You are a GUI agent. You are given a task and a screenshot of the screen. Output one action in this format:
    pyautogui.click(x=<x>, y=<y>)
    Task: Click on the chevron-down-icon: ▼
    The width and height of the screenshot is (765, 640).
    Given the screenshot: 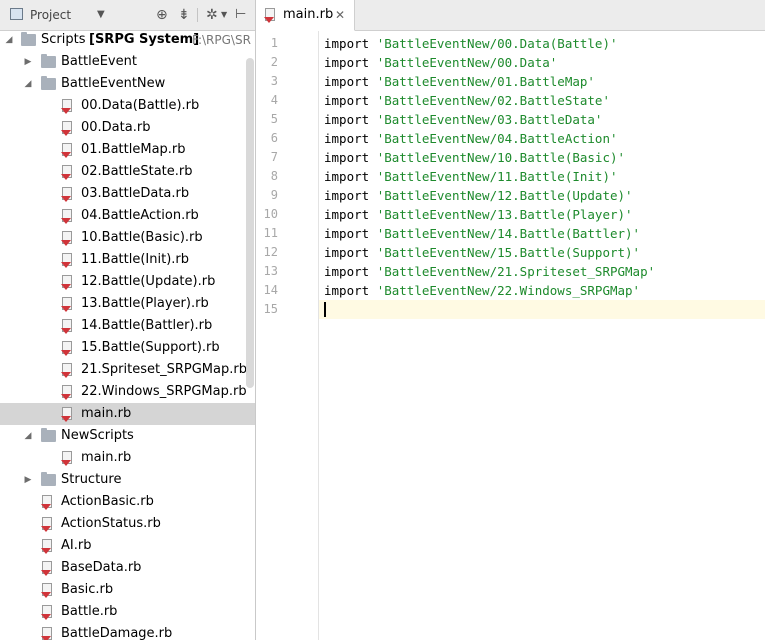 What is the action you would take?
    pyautogui.click(x=101, y=15)
    